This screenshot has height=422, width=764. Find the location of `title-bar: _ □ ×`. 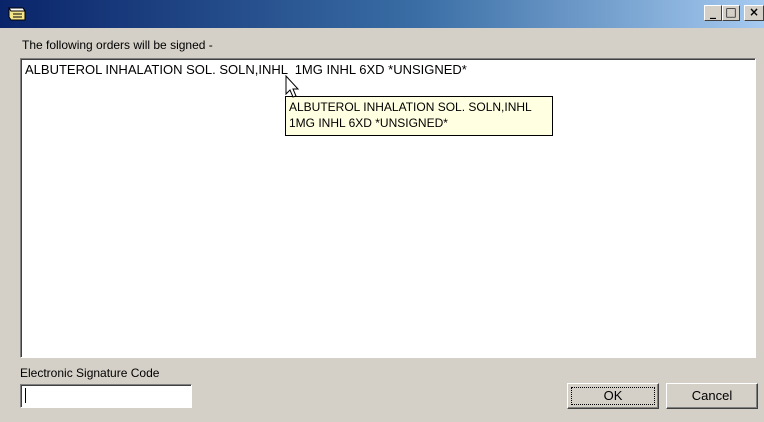

title-bar: _ □ × is located at coordinates (382, 14).